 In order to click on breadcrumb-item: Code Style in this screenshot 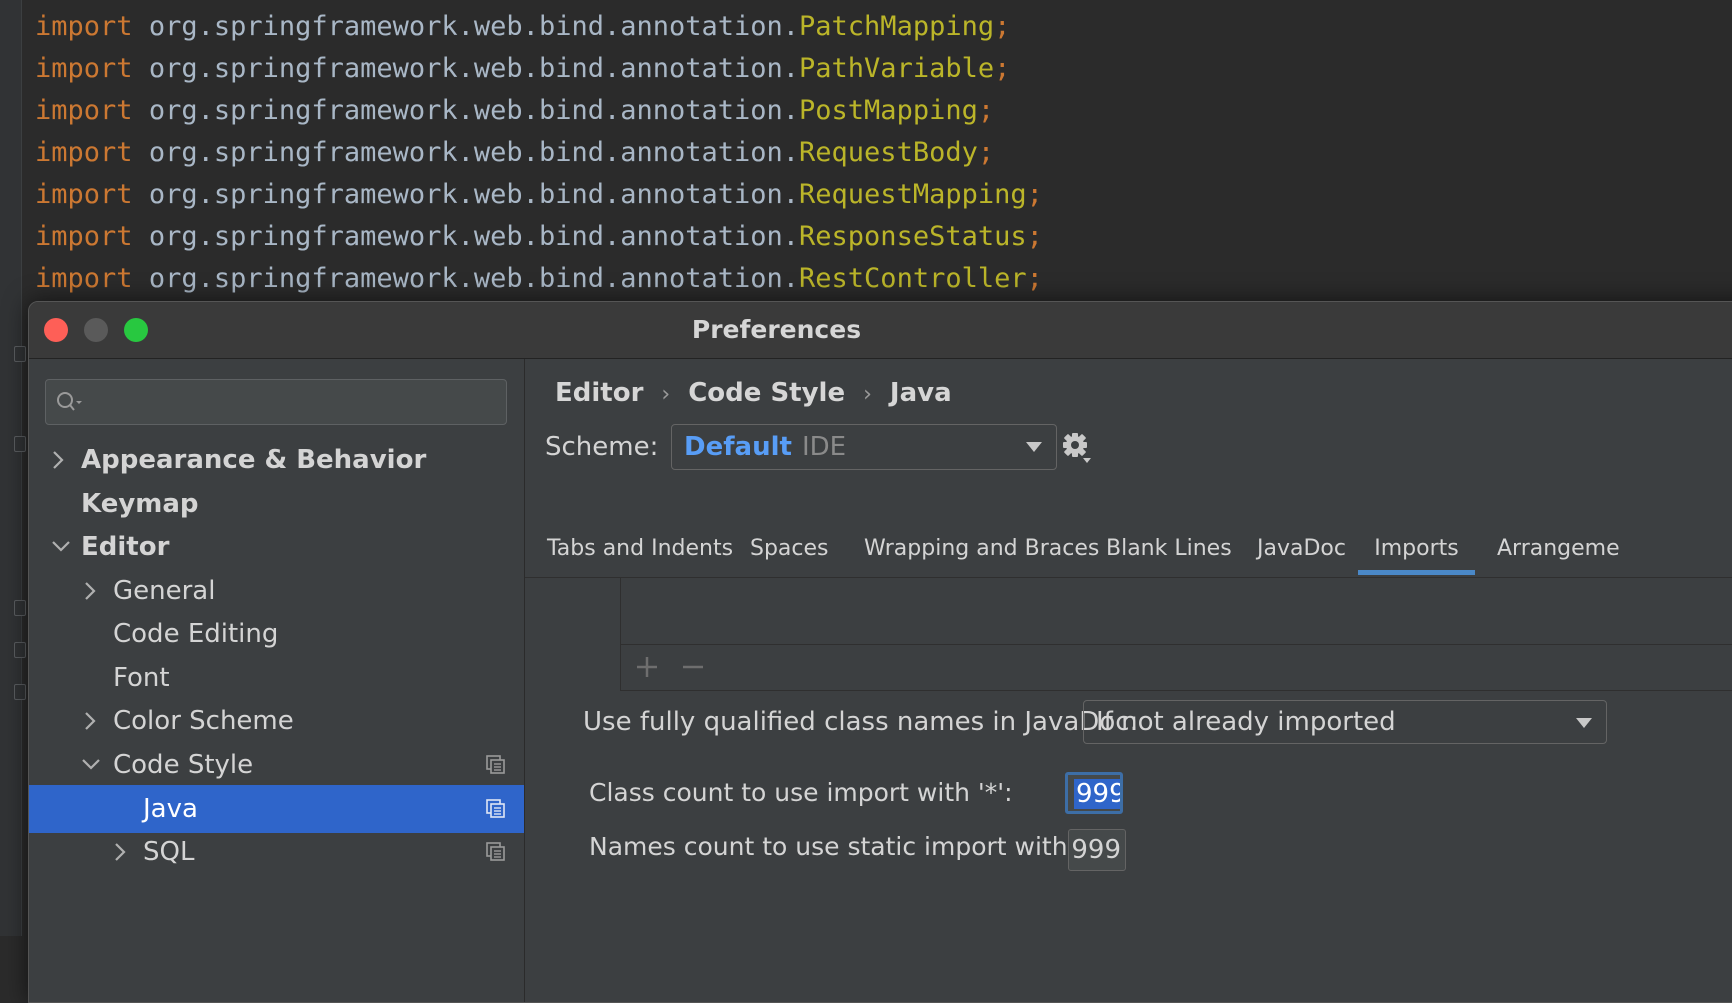, I will do `click(766, 393)`.